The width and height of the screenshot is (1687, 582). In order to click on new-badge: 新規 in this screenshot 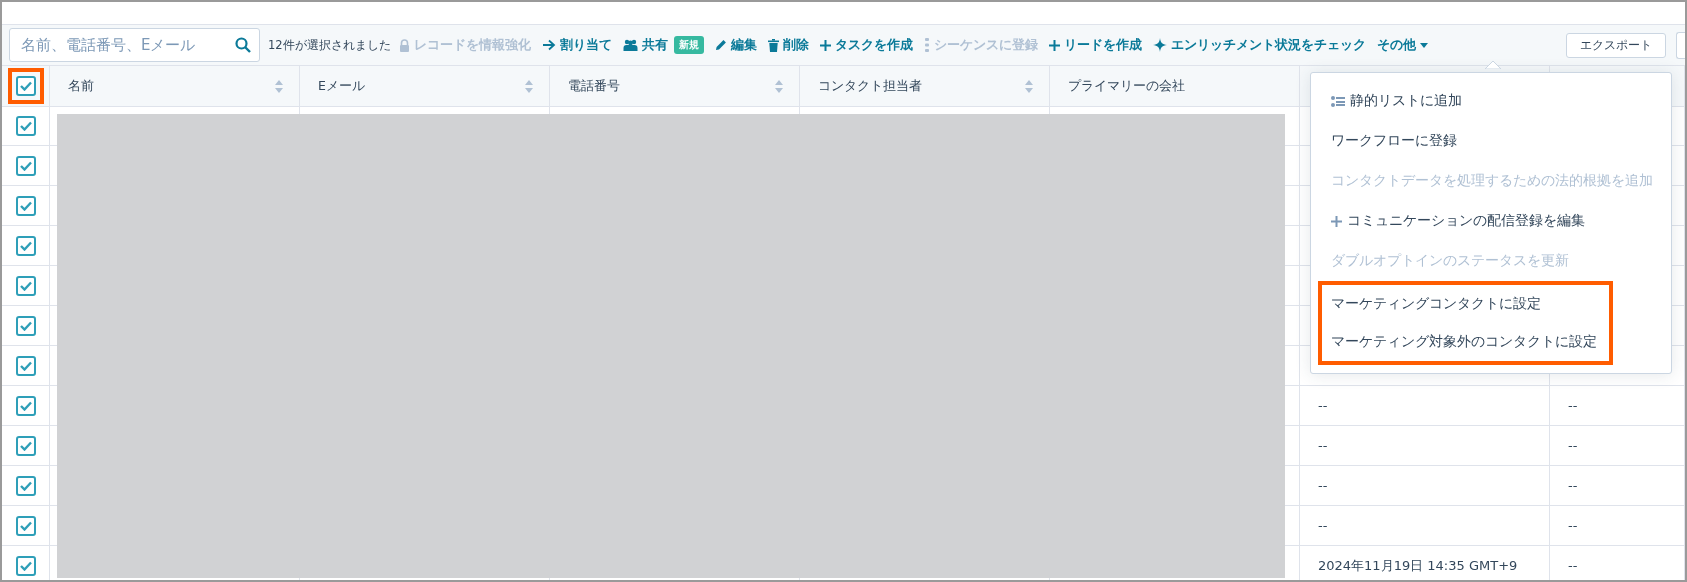, I will do `click(688, 45)`.